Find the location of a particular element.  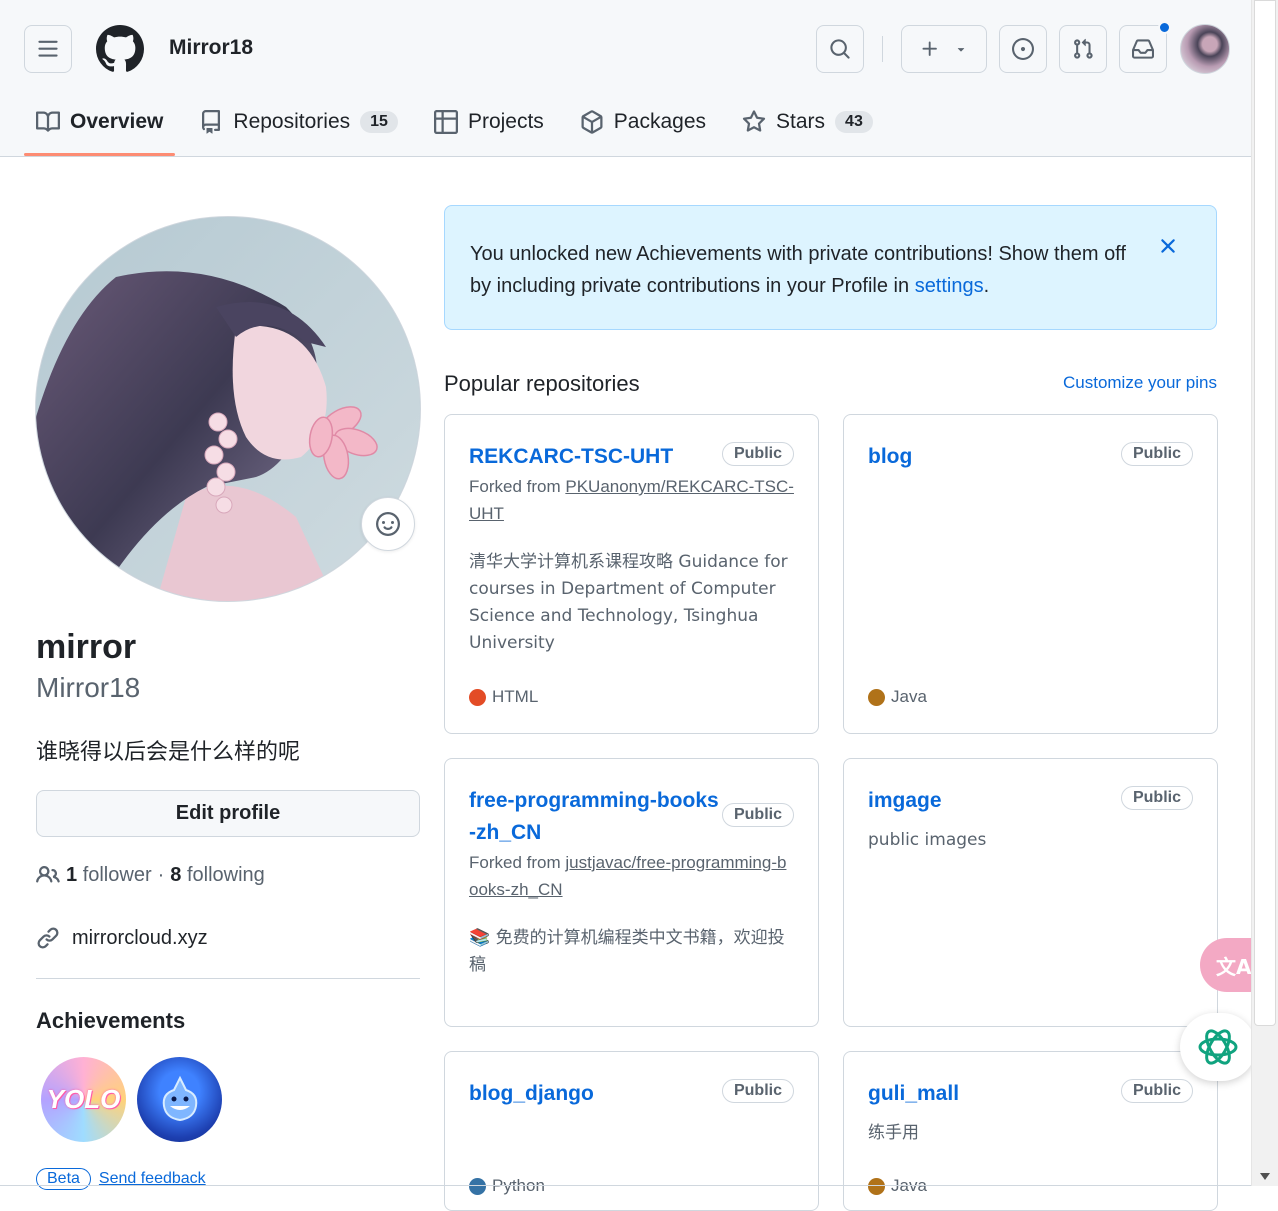

create-new-button is located at coordinates (944, 49).